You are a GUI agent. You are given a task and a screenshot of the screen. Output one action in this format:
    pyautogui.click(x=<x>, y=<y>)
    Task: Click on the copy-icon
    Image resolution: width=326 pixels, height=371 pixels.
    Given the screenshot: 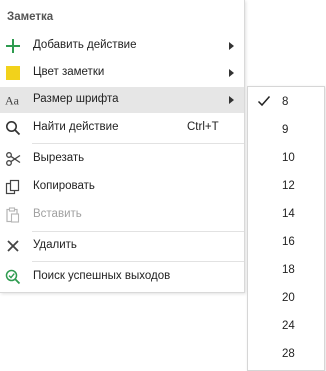 What is the action you would take?
    pyautogui.click(x=12, y=187)
    